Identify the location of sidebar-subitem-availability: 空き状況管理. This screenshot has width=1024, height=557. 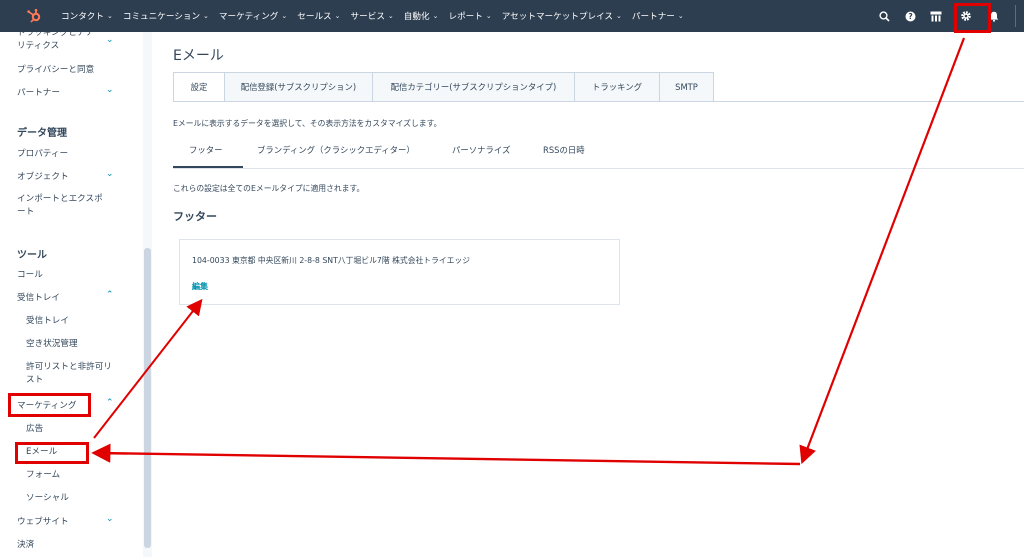
(52, 344).